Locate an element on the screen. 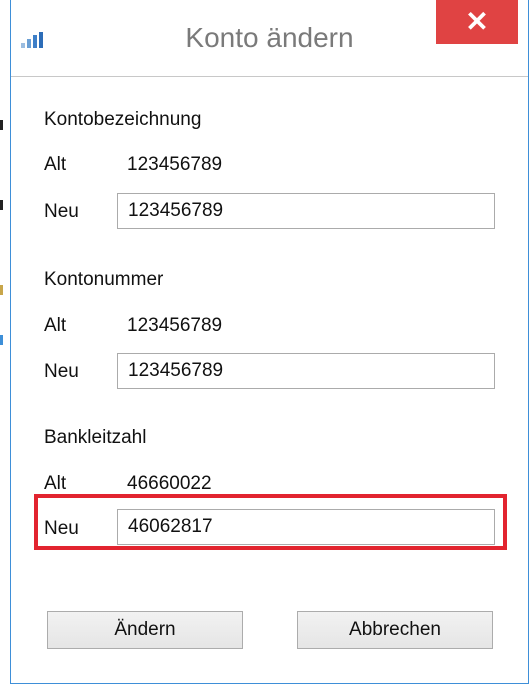 This screenshot has height=686, width=531. kontobezeichnung-neu-input is located at coordinates (306, 211).